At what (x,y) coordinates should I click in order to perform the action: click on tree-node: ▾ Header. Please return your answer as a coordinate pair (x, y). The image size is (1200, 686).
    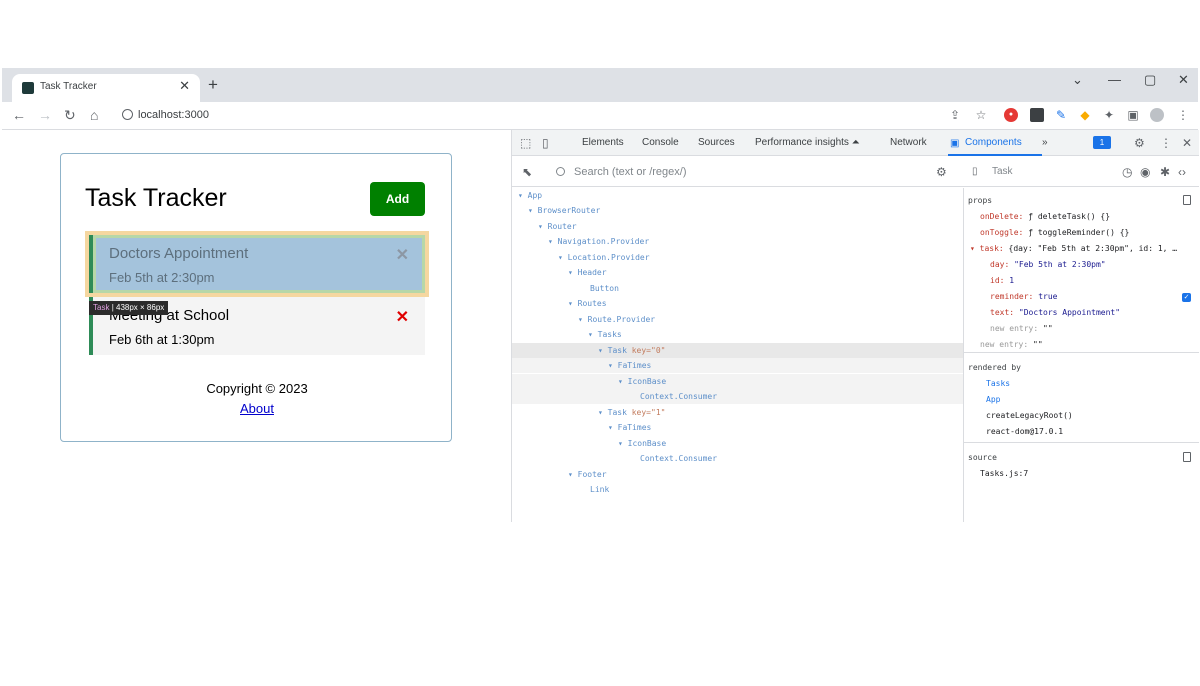
    Looking at the image, I should click on (737, 272).